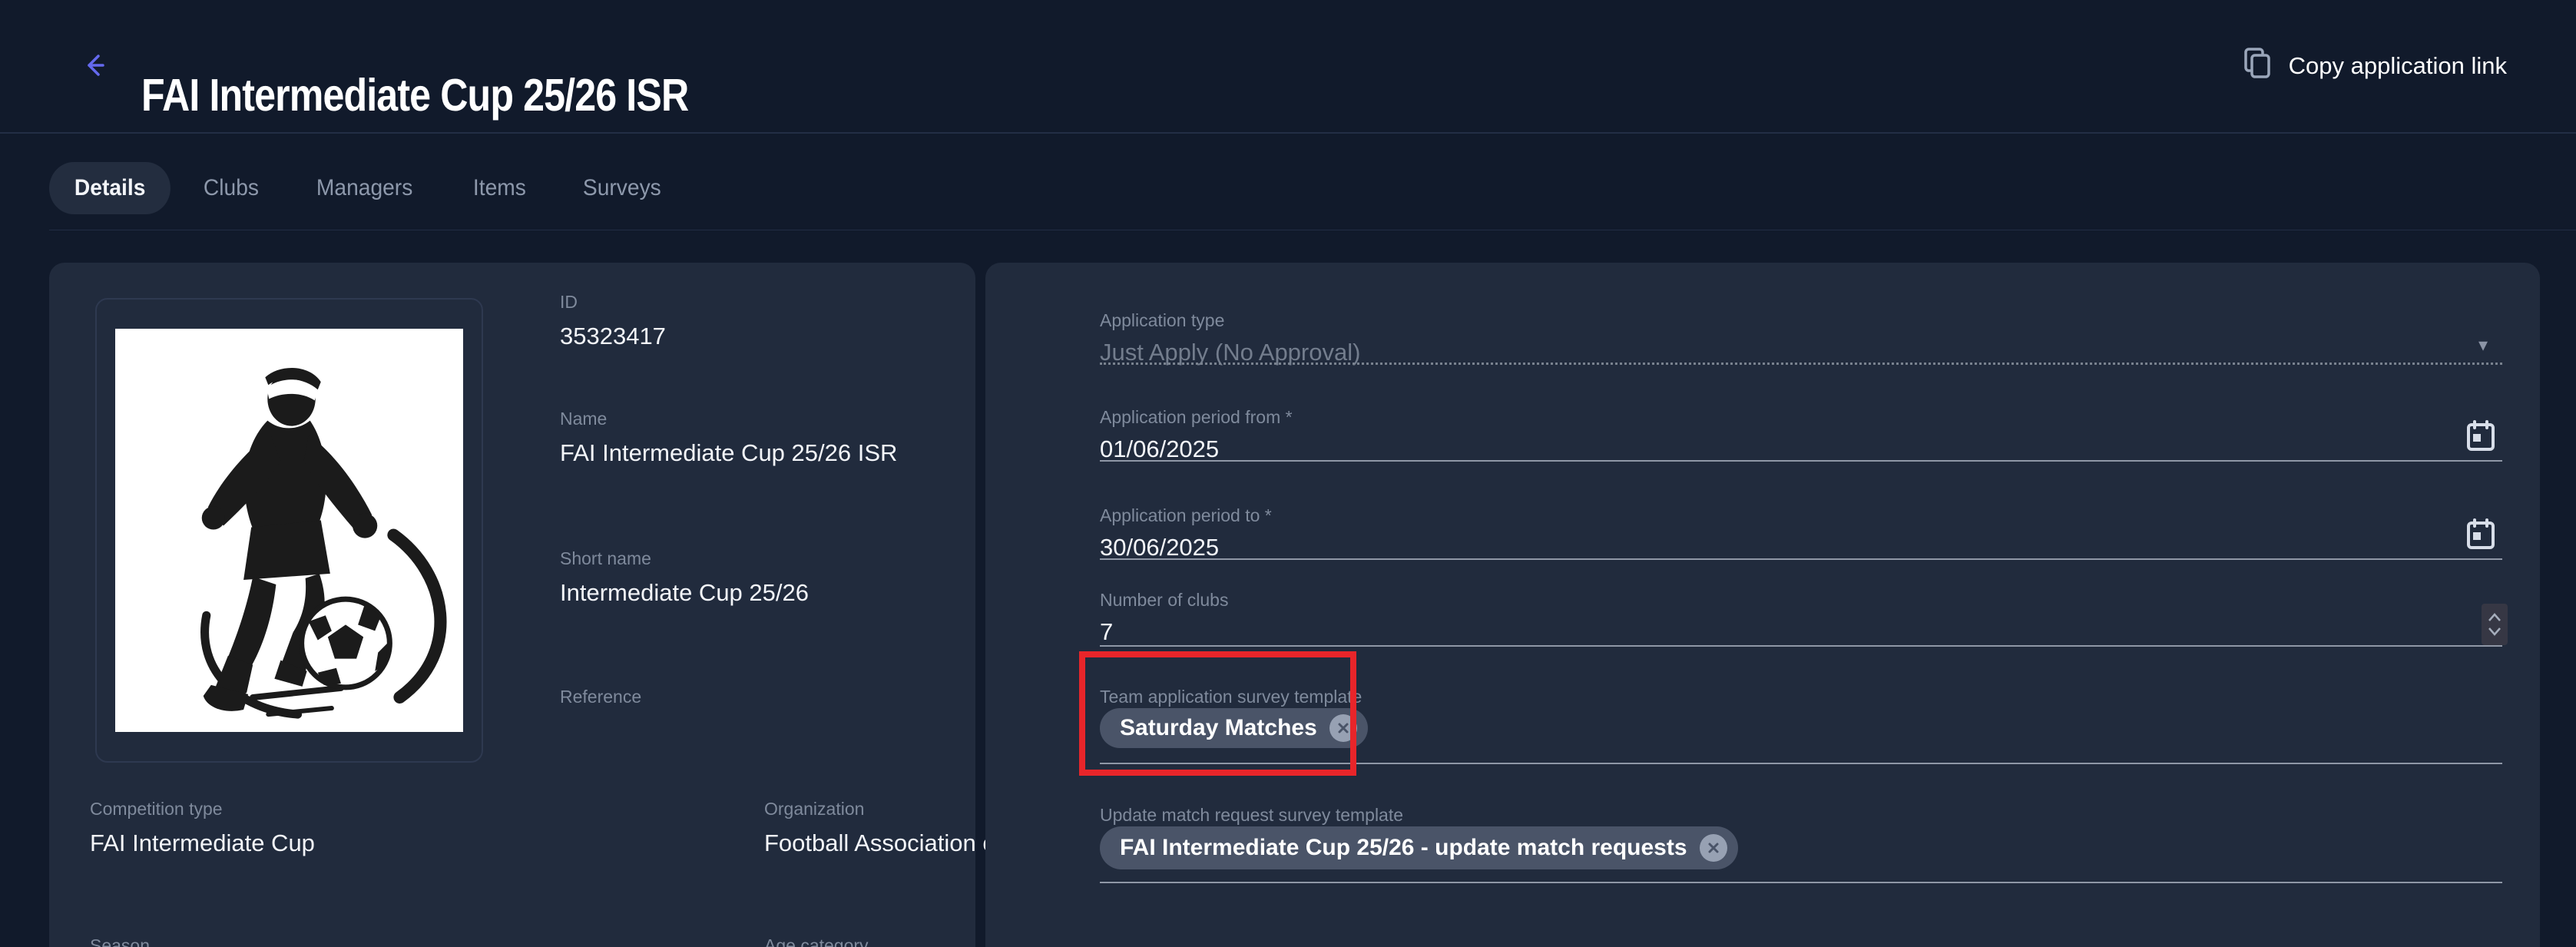 This screenshot has width=2576, height=947. Describe the element at coordinates (569, 302) in the screenshot. I see `field-id-label: ID` at that location.